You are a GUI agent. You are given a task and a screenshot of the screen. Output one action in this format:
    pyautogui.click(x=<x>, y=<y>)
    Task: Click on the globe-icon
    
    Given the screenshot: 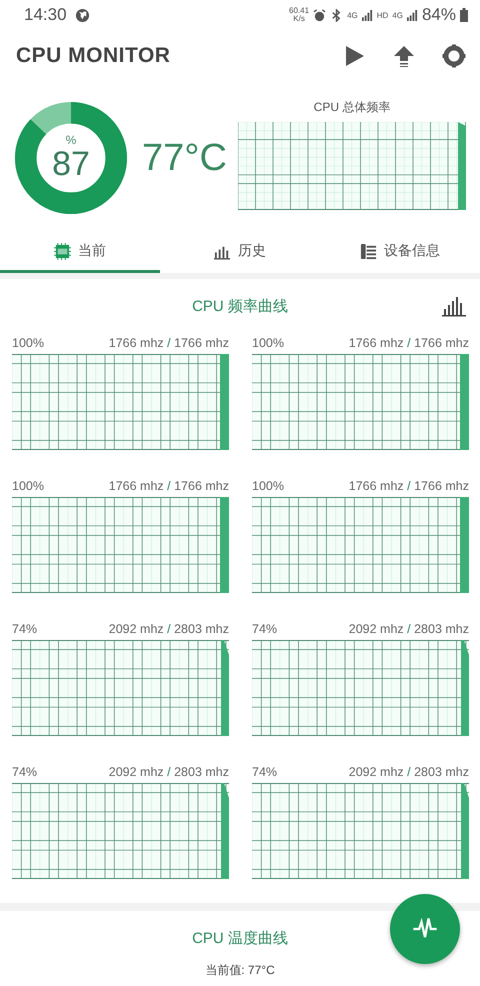 What is the action you would take?
    pyautogui.click(x=82, y=15)
    